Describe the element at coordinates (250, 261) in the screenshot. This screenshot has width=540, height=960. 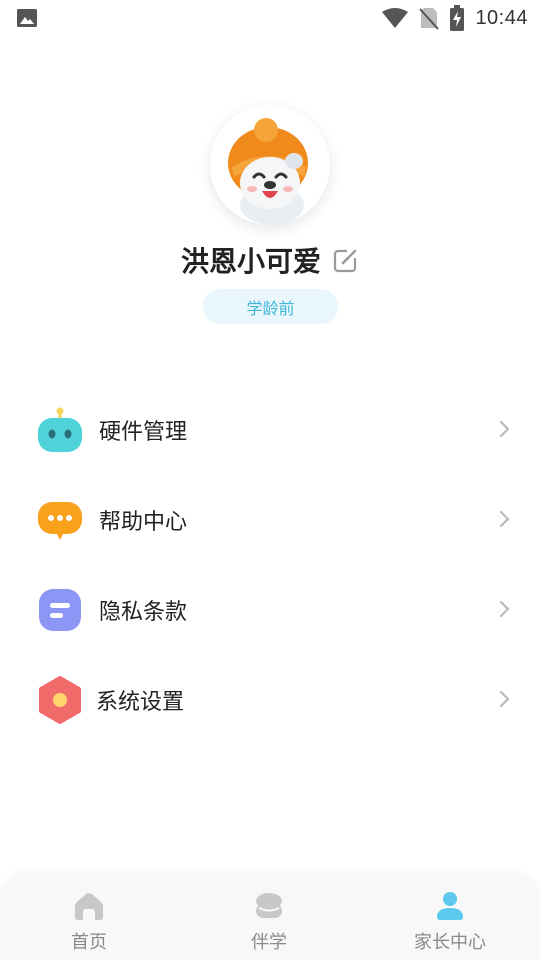
I see `profile-name: 洪恩小可爱` at that location.